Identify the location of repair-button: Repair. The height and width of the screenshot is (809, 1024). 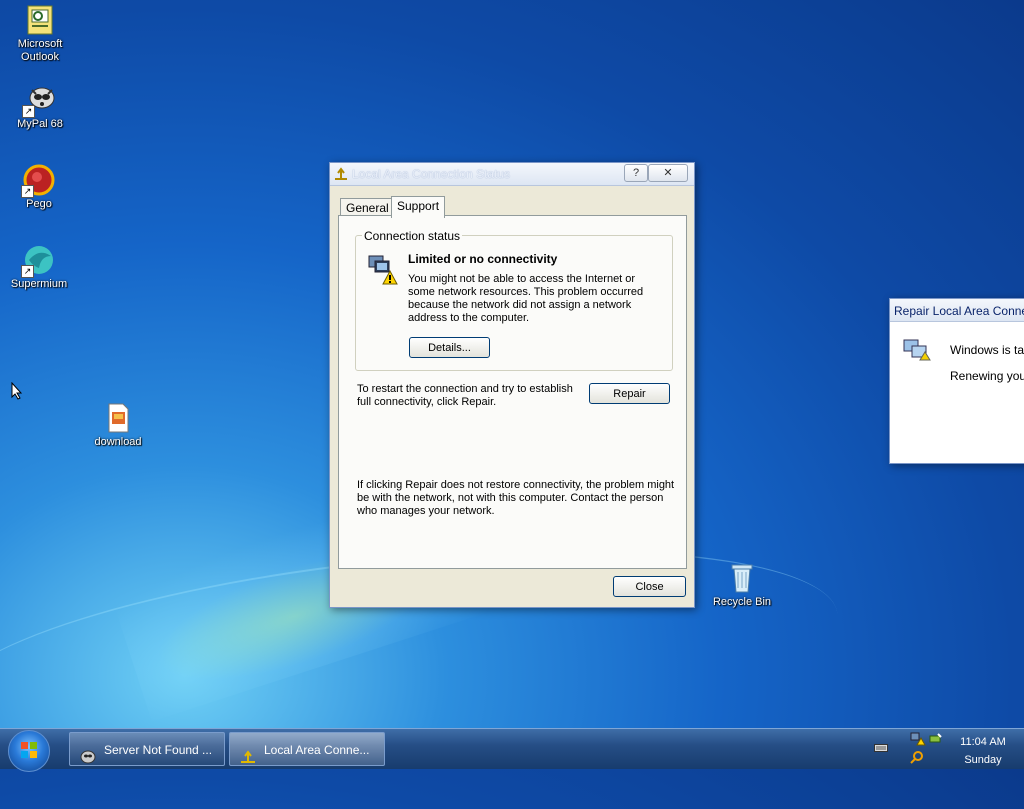
(629, 393).